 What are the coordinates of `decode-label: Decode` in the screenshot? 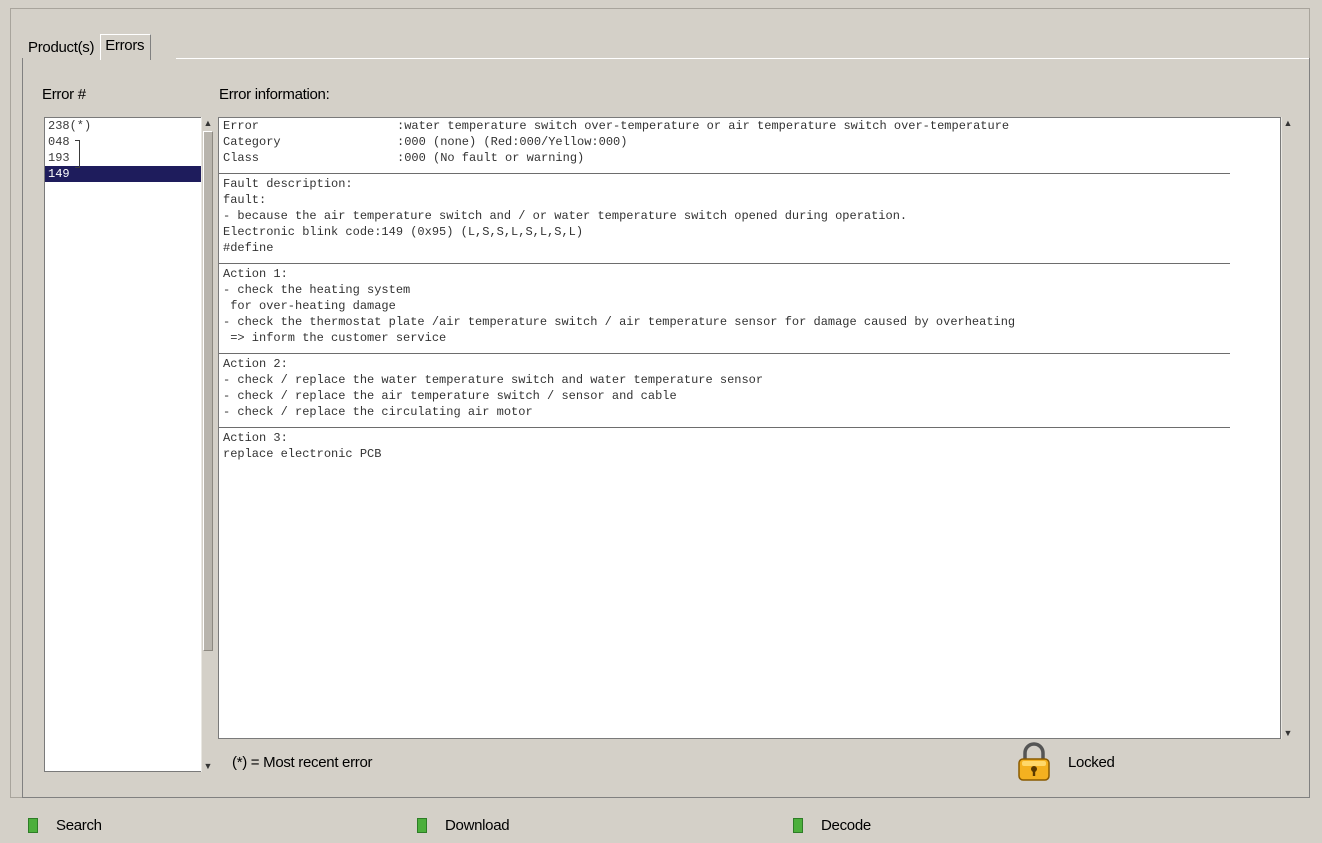 It's located at (846, 825).